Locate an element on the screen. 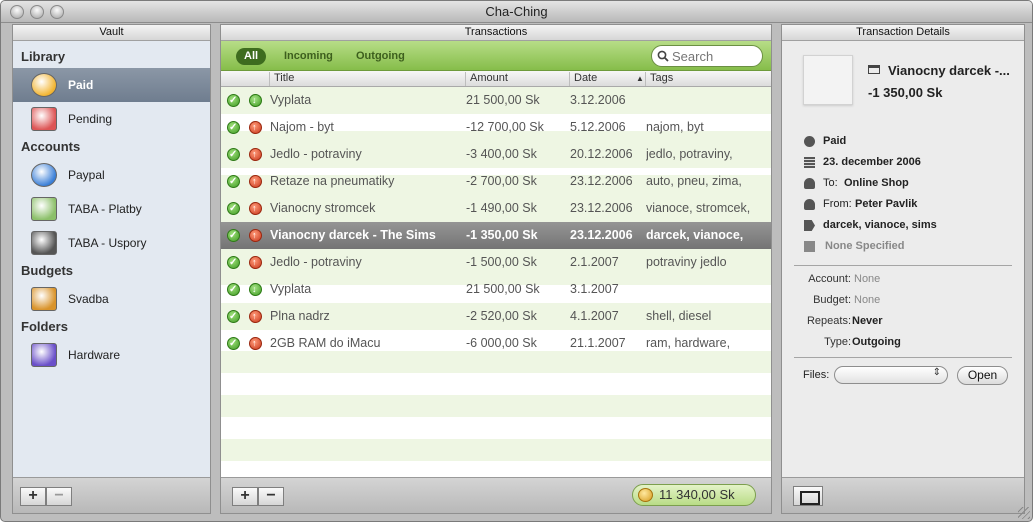 The height and width of the screenshot is (522, 1033). details-budget-label: Budget: is located at coordinates (832, 300).